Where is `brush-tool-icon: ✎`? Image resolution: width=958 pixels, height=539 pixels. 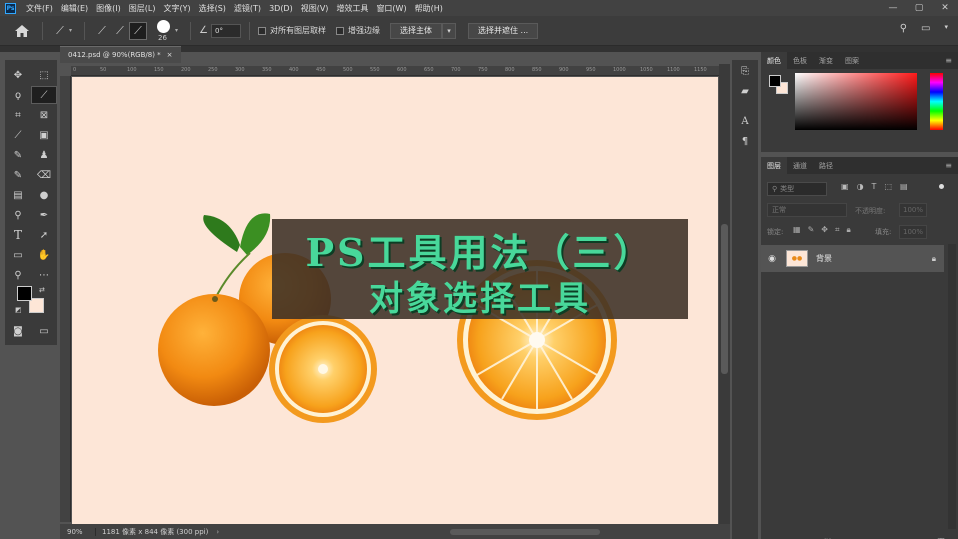
brush-tool-icon: ✎ is located at coordinates (18, 155).